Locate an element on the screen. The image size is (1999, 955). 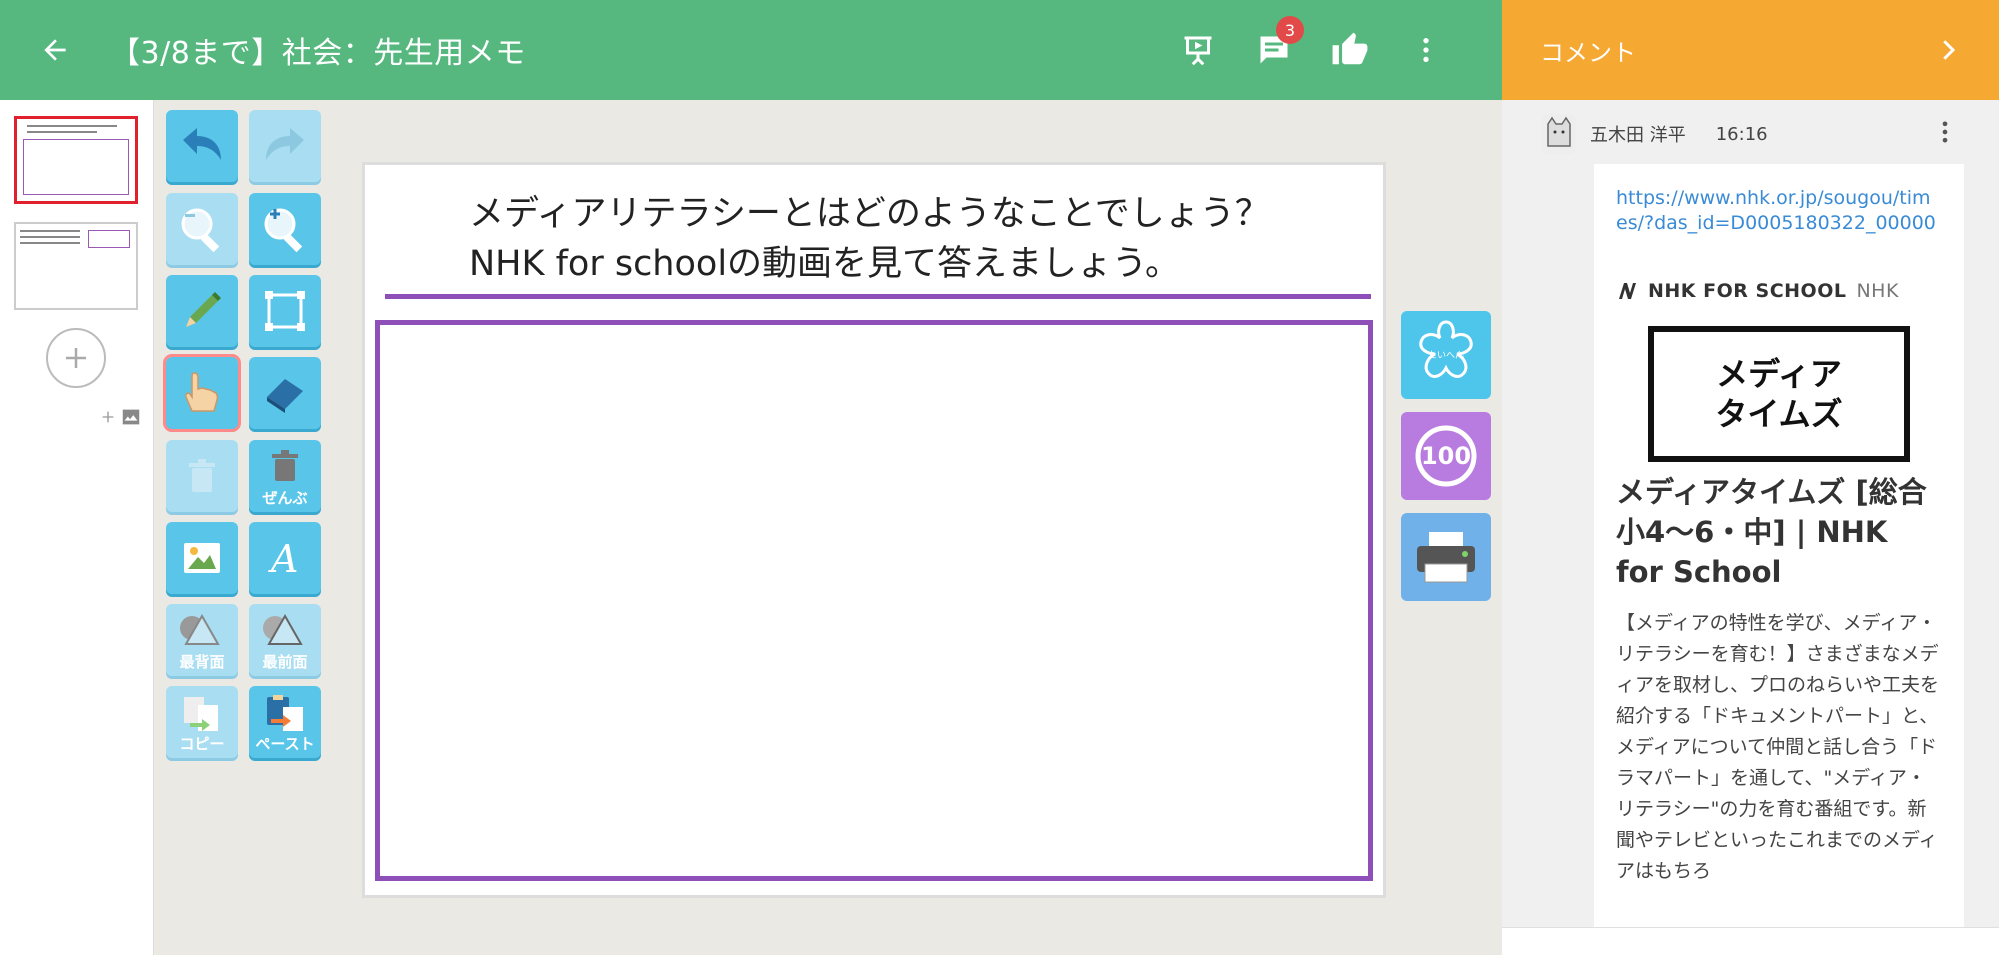
bring-to-front-label: 最前面 is located at coordinates (285, 662).